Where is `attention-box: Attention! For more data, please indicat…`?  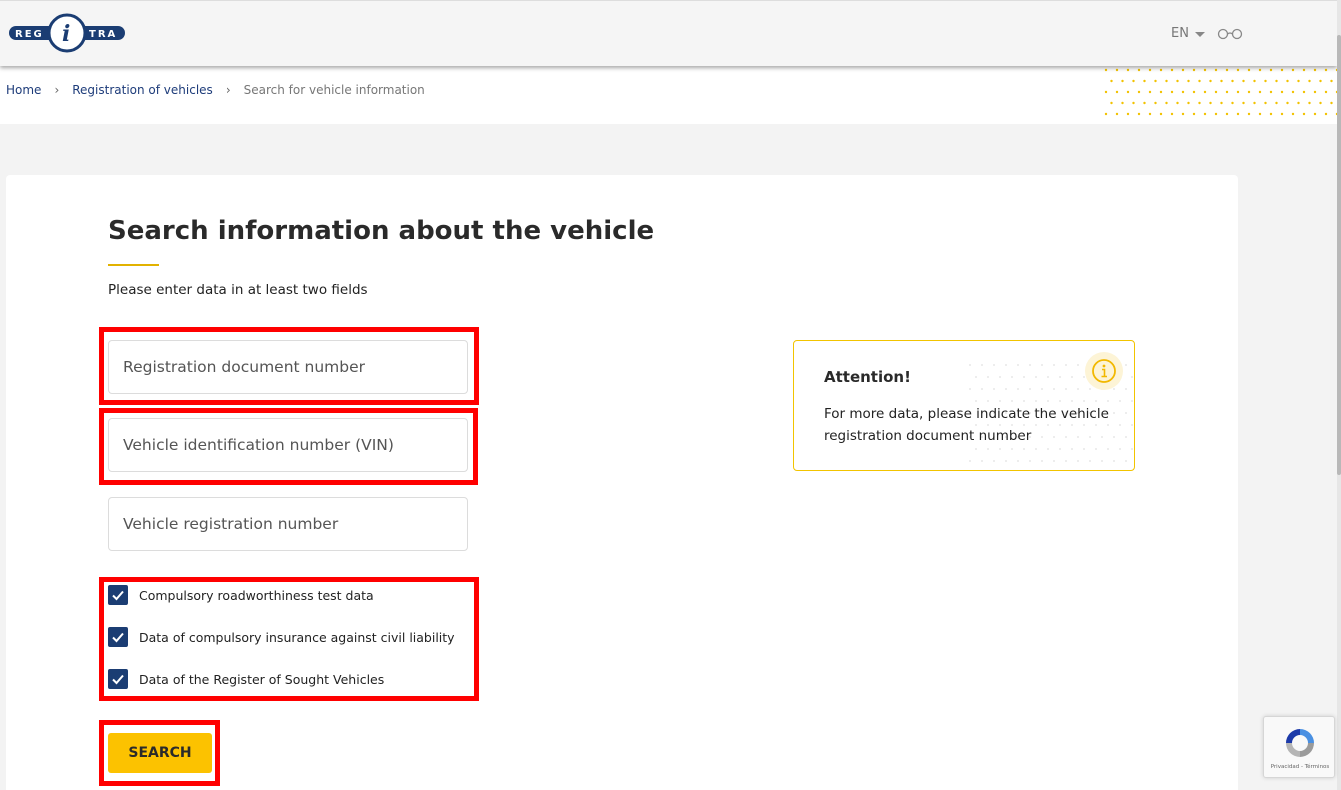 attention-box: Attention! For more data, please indicat… is located at coordinates (964, 405).